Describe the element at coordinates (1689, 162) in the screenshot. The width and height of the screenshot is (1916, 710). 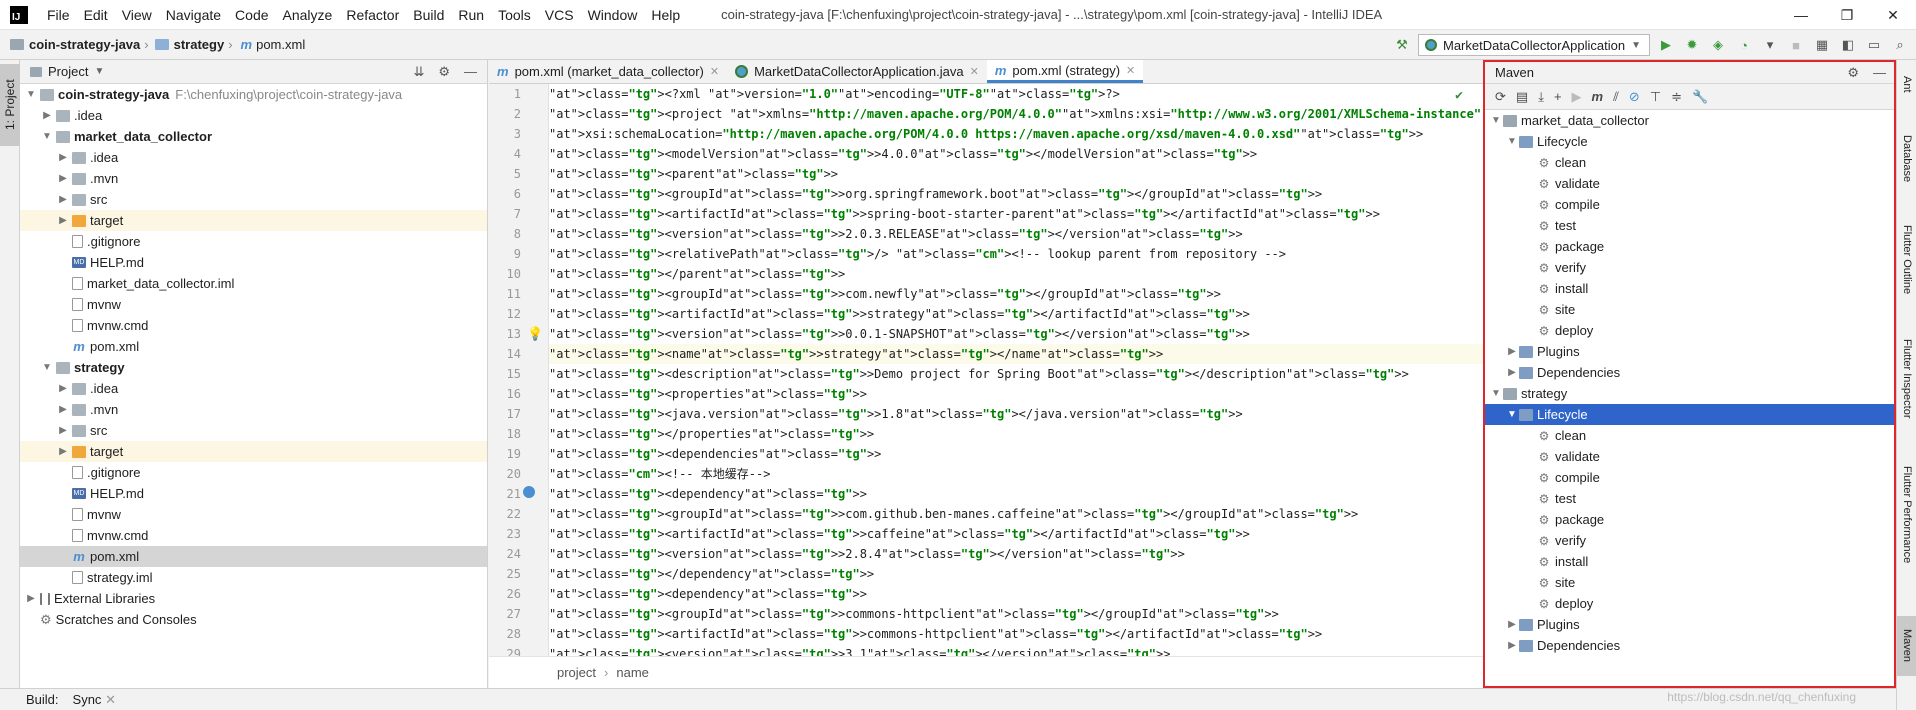
I see `maven-goal-row: ⚙ clean` at that location.